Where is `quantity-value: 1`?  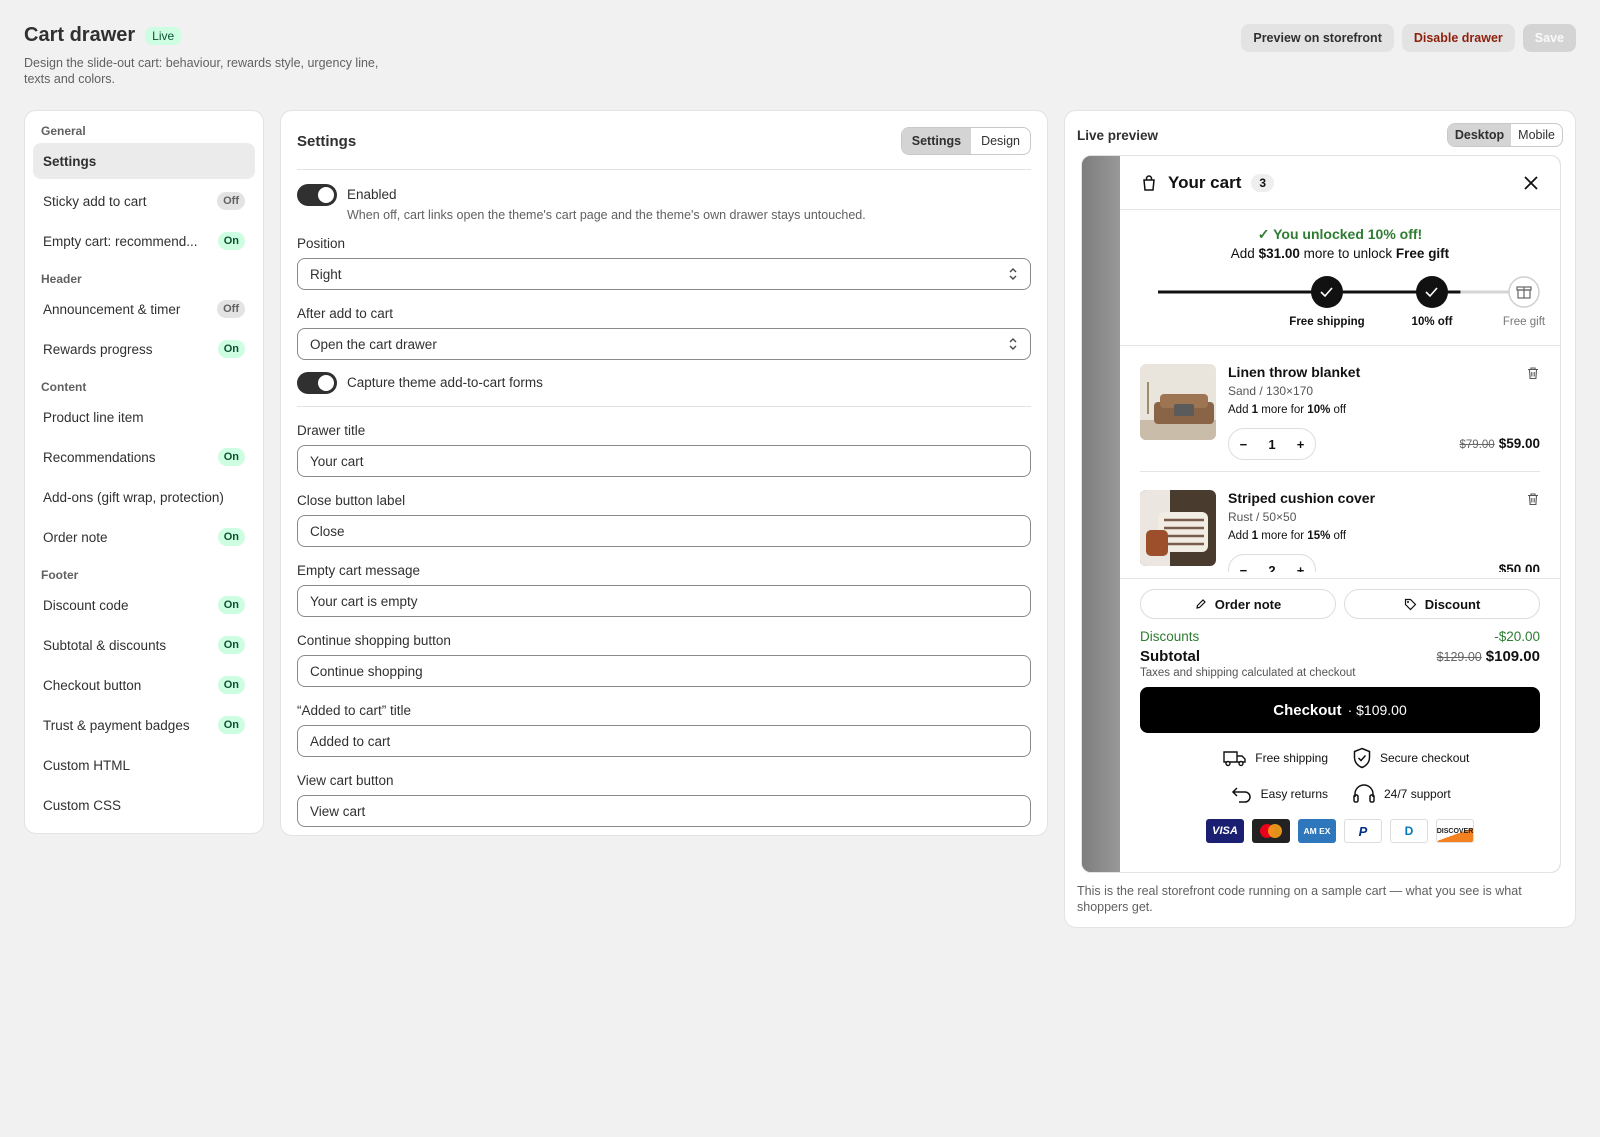
quantity-value: 1 is located at coordinates (1271, 444).